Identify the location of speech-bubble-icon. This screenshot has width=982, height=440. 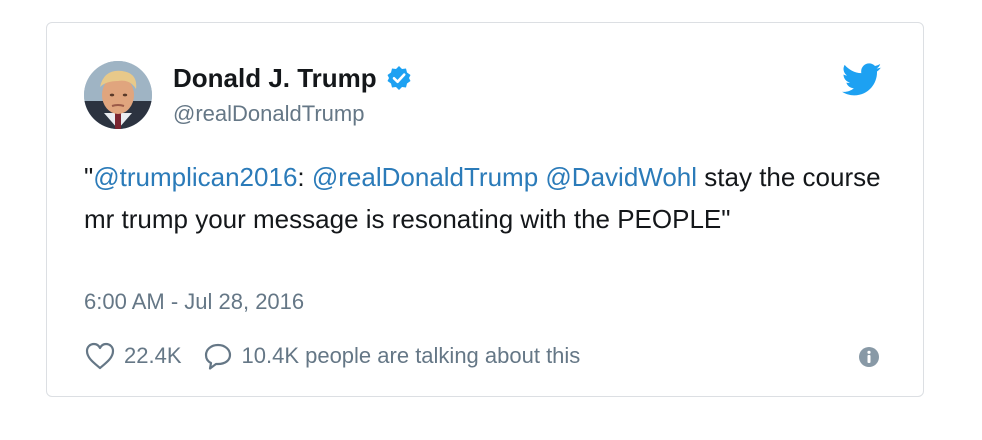
(218, 356).